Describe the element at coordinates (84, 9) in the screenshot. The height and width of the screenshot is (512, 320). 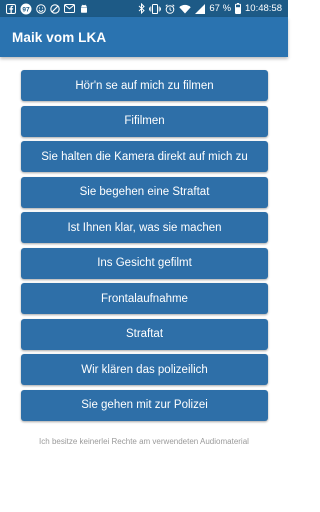
I see `android-icon` at that location.